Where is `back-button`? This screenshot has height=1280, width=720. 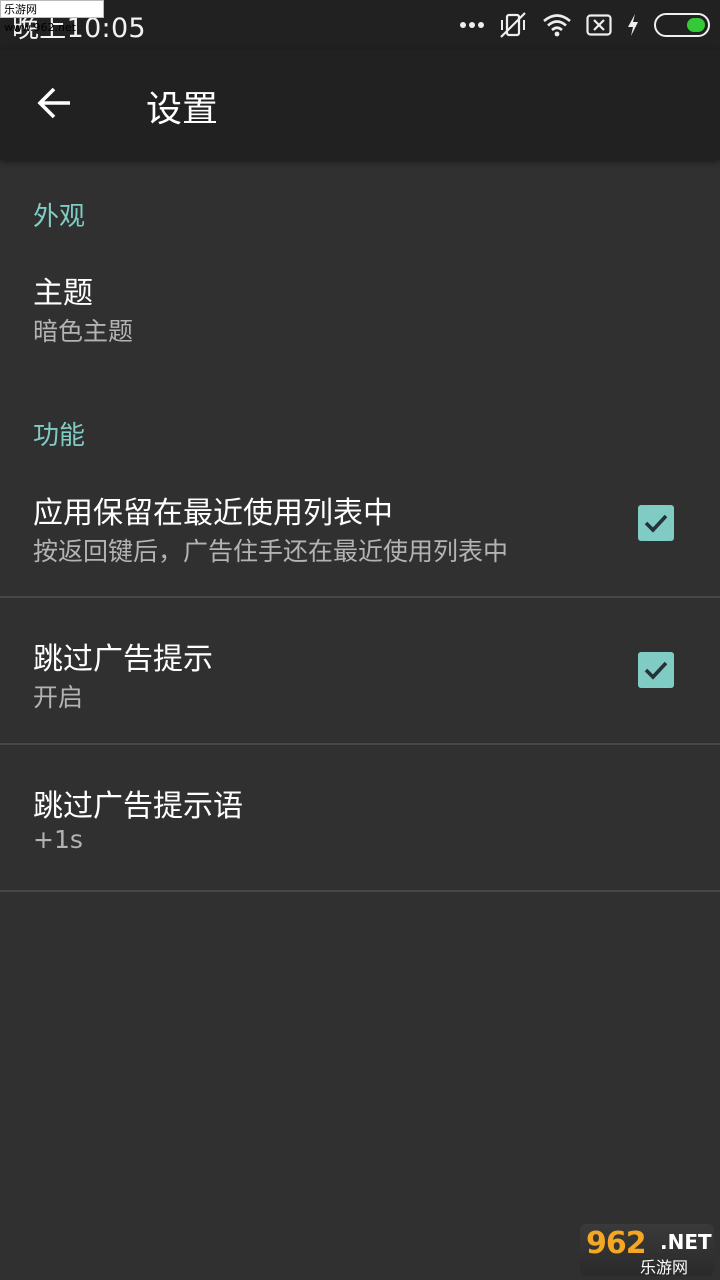
back-button is located at coordinates (55, 105).